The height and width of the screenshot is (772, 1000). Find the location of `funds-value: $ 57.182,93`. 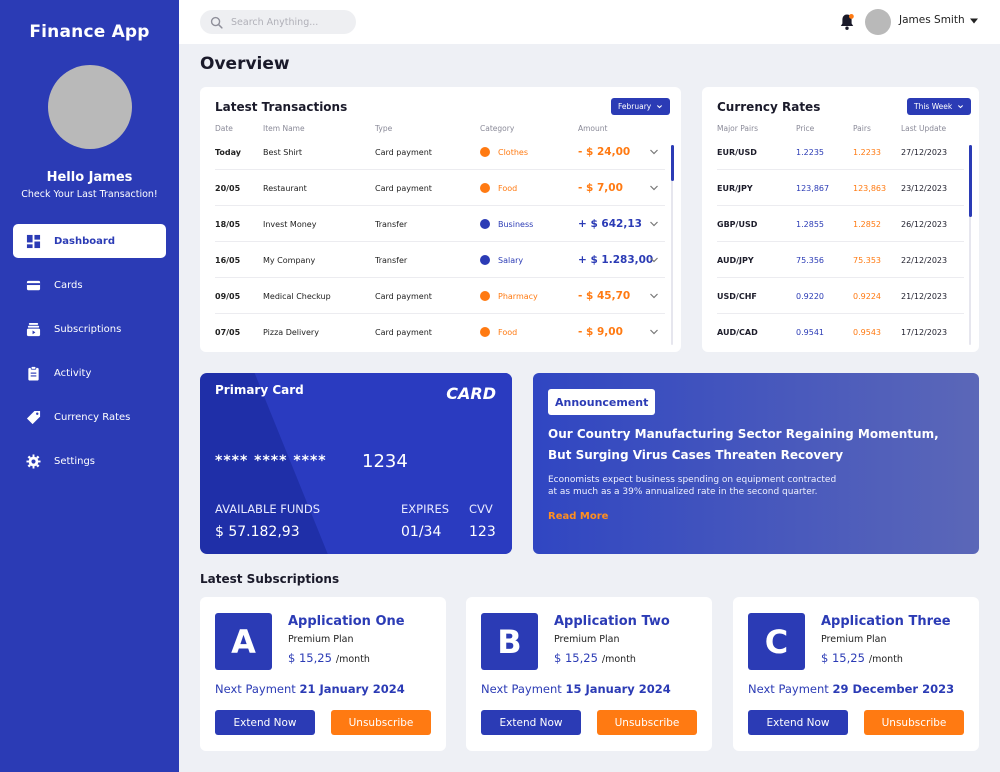

funds-value: $ 57.182,93 is located at coordinates (257, 532).